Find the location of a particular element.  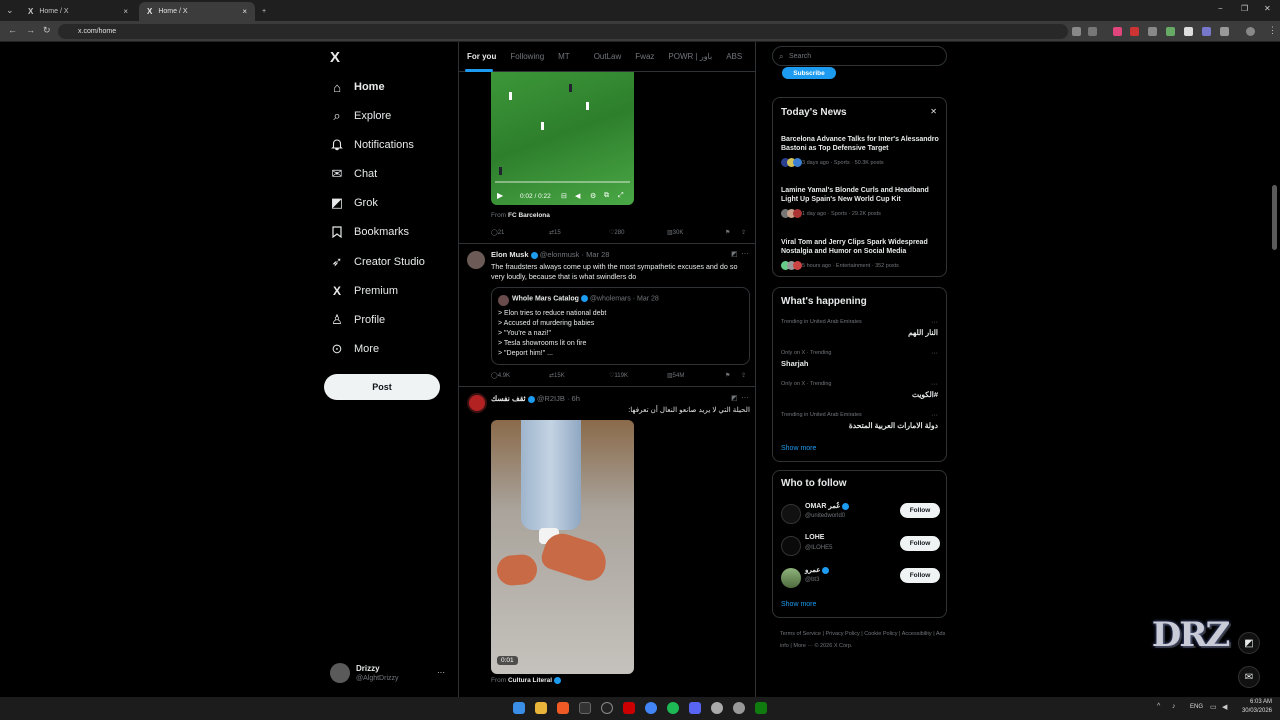

follow-name: OMAR عُمر is located at coordinates (827, 506).